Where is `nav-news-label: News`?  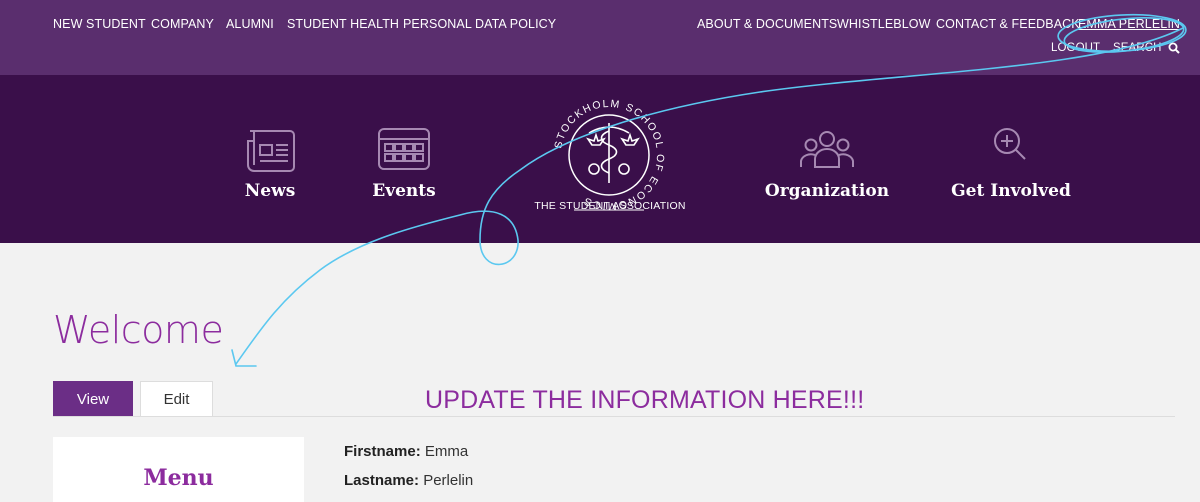 nav-news-label: News is located at coordinates (270, 191).